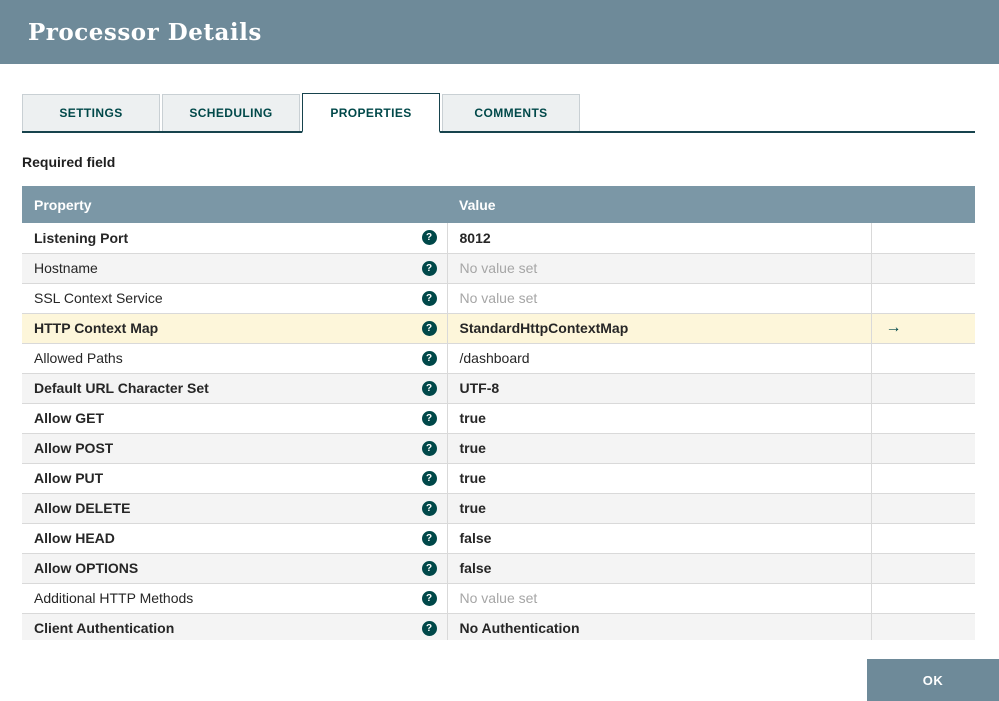 Image resolution: width=999 pixels, height=701 pixels. I want to click on tab-properties-label: PROPERTIES, so click(371, 112).